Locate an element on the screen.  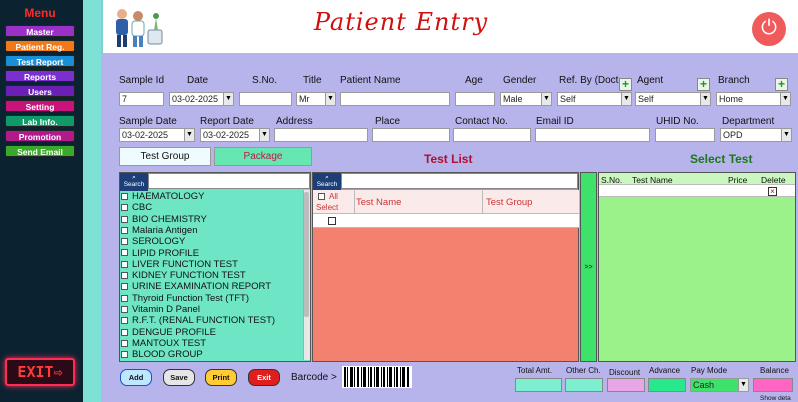
agent-select: Self ▼ is located at coordinates (673, 99).